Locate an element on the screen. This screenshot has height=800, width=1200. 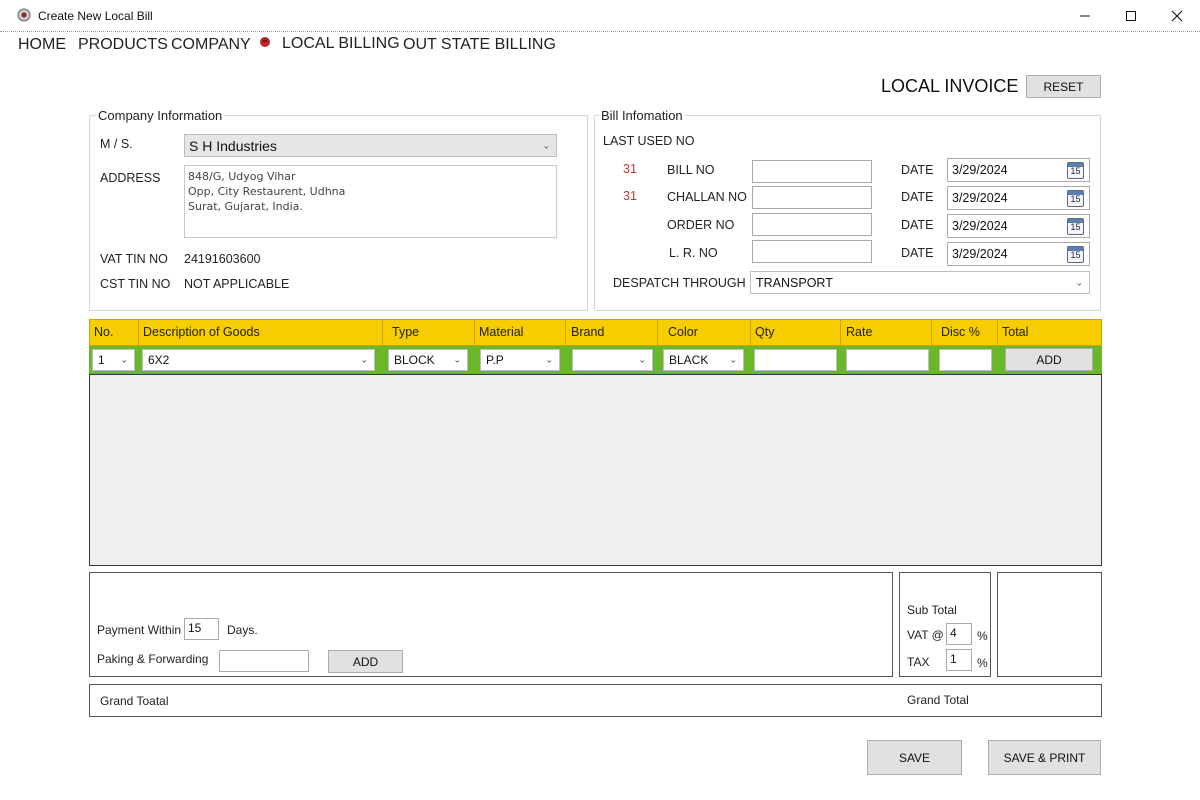
no-select: 1 ⌄ is located at coordinates (113, 360).